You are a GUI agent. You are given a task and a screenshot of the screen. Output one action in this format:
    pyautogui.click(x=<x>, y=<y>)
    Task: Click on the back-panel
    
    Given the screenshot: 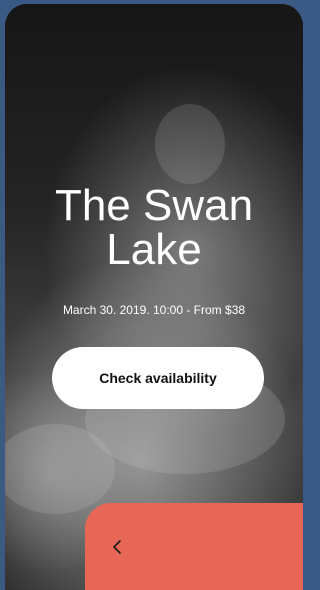 What is the action you would take?
    pyautogui.click(x=194, y=546)
    